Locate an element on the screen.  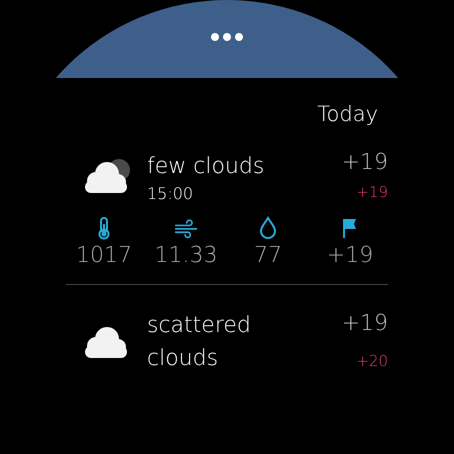
condition-text: scattered clouds is located at coordinates (199, 342).